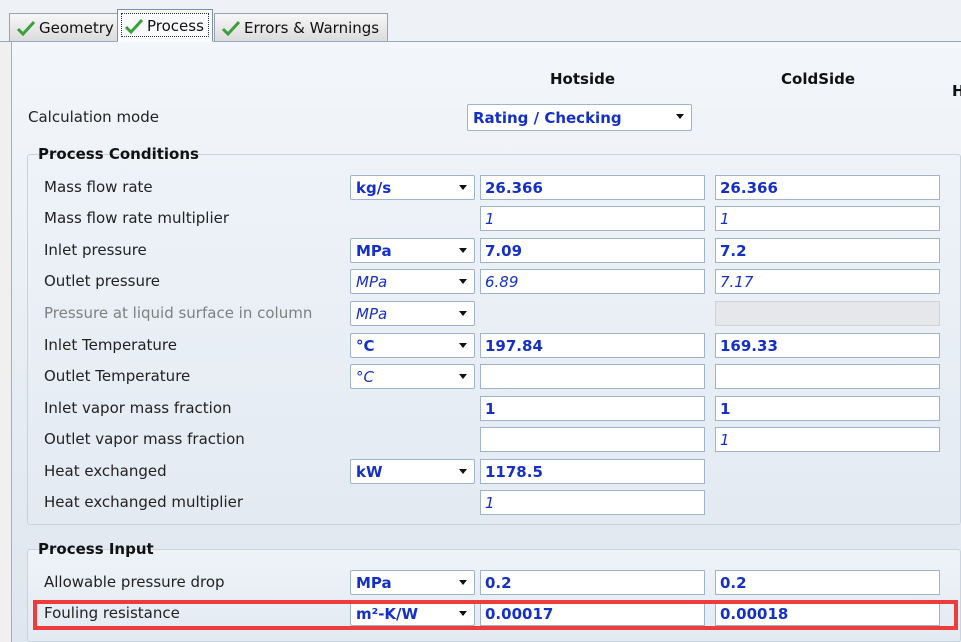 This screenshot has height=642, width=961. Describe the element at coordinates (412, 313) in the screenshot. I see `liquid-surface-pressure-unit-select: MPa` at that location.